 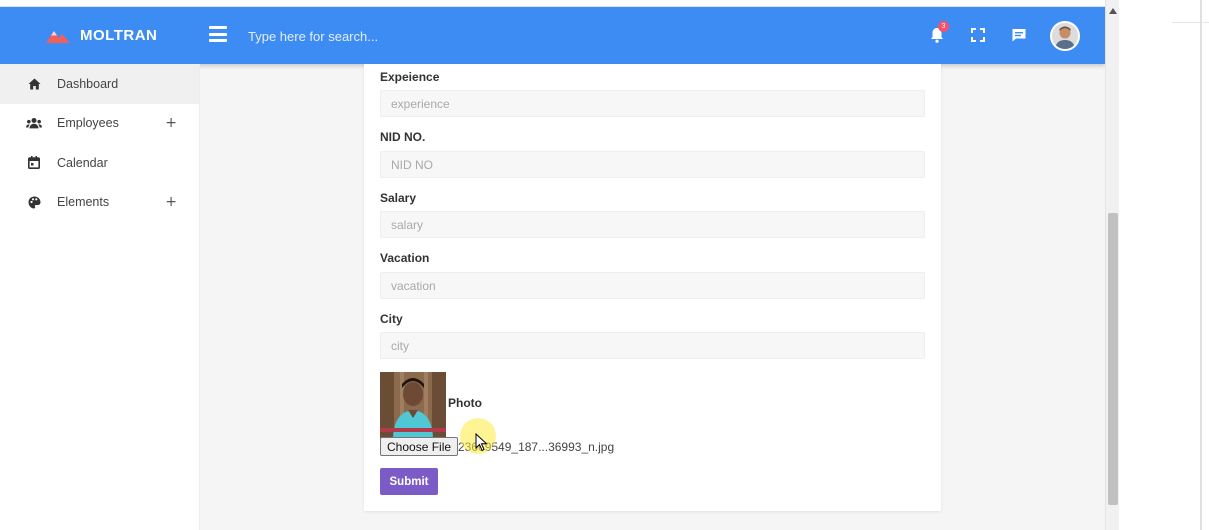 What do you see at coordinates (58, 36) in the screenshot?
I see `mountain-logo-icon` at bounding box center [58, 36].